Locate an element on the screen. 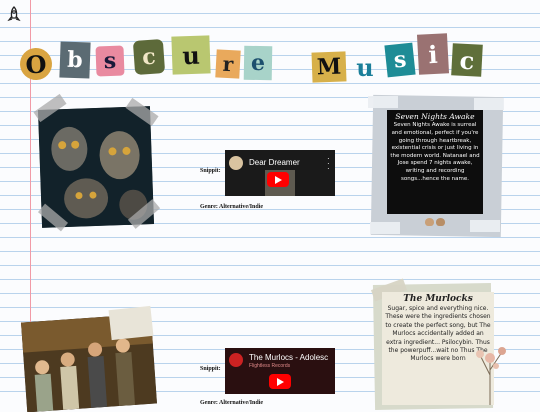 The image size is (540, 412). page-title: O b s c u r e M u s i c is located at coordinates (270, 58).